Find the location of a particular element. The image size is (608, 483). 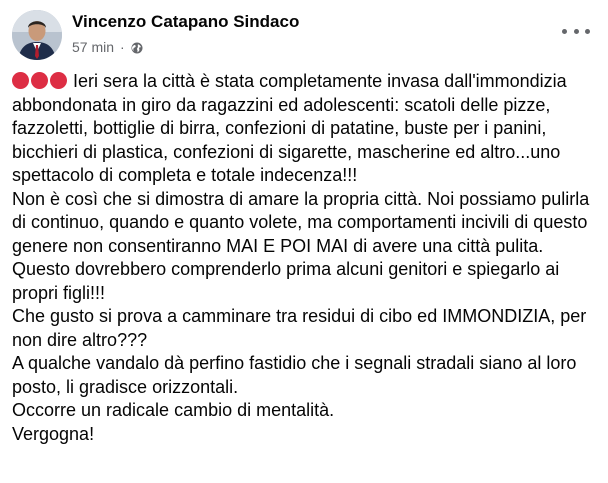

avatar-image is located at coordinates (37, 35).